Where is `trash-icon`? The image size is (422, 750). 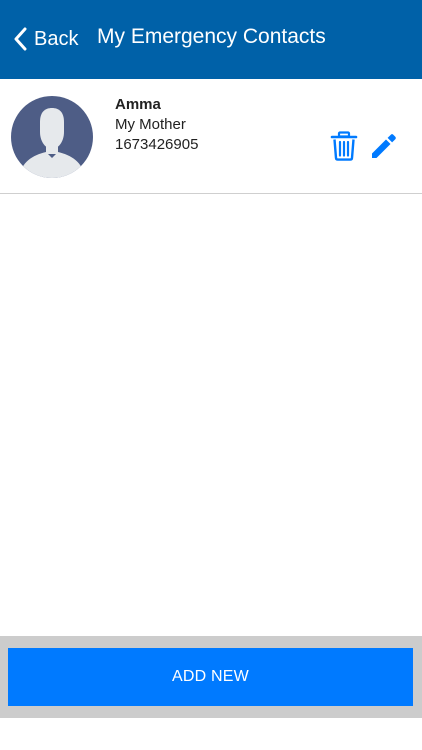 trash-icon is located at coordinates (344, 146).